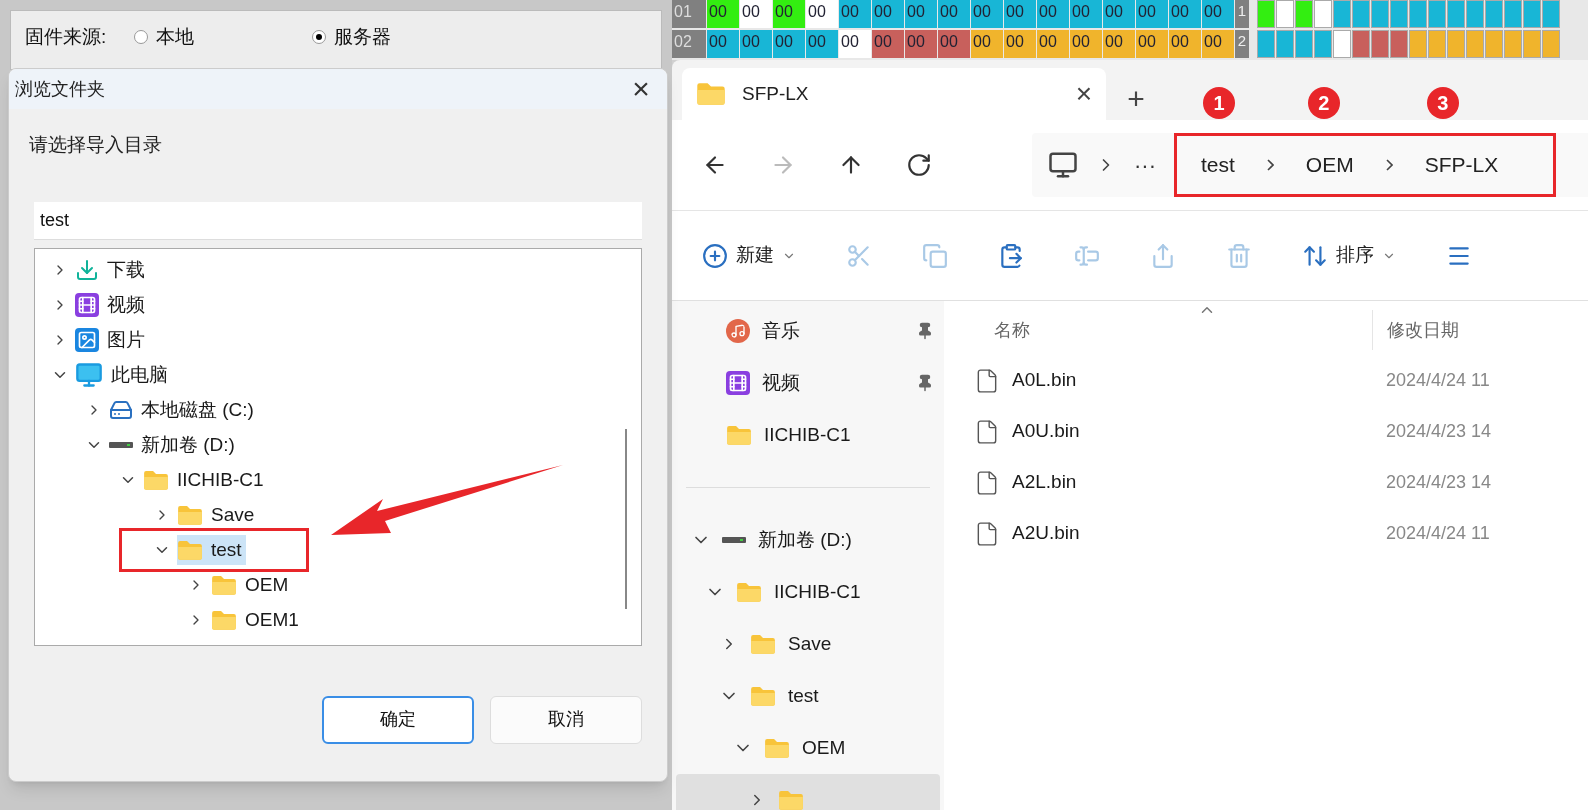  Describe the element at coordinates (1044, 380) in the screenshot. I see `file-name: A0L.bin` at that location.